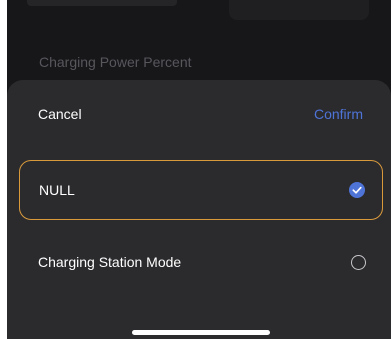 The image size is (391, 339). Describe the element at coordinates (338, 114) in the screenshot. I see `confirm-button: Confirm` at that location.